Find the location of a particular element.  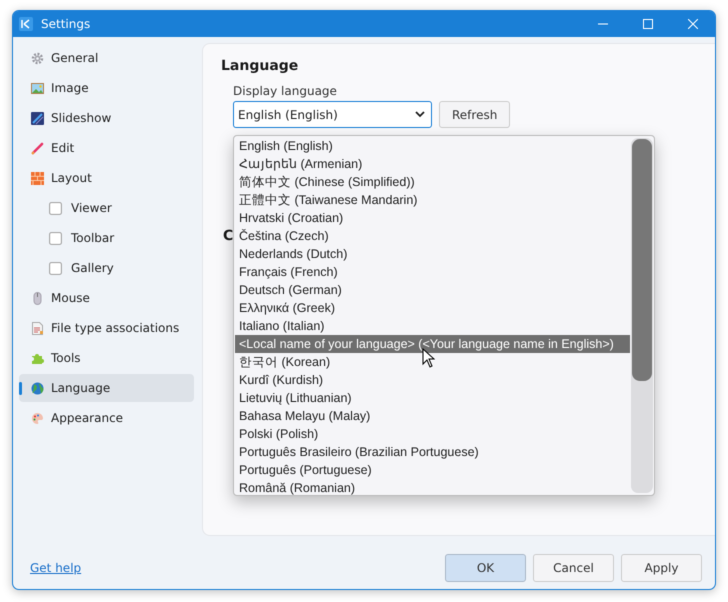

field-label: Display language is located at coordinates (285, 91).